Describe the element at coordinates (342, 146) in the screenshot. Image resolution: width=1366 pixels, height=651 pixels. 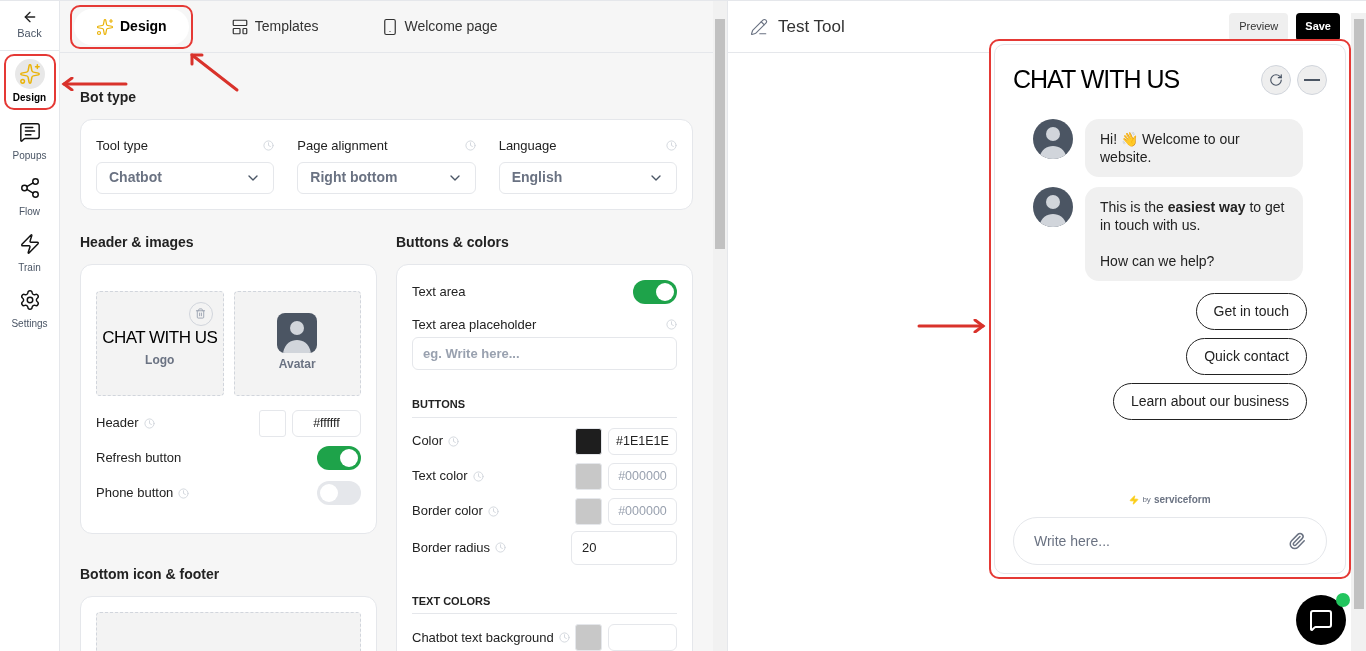
I see `field-label: Page alignment` at that location.